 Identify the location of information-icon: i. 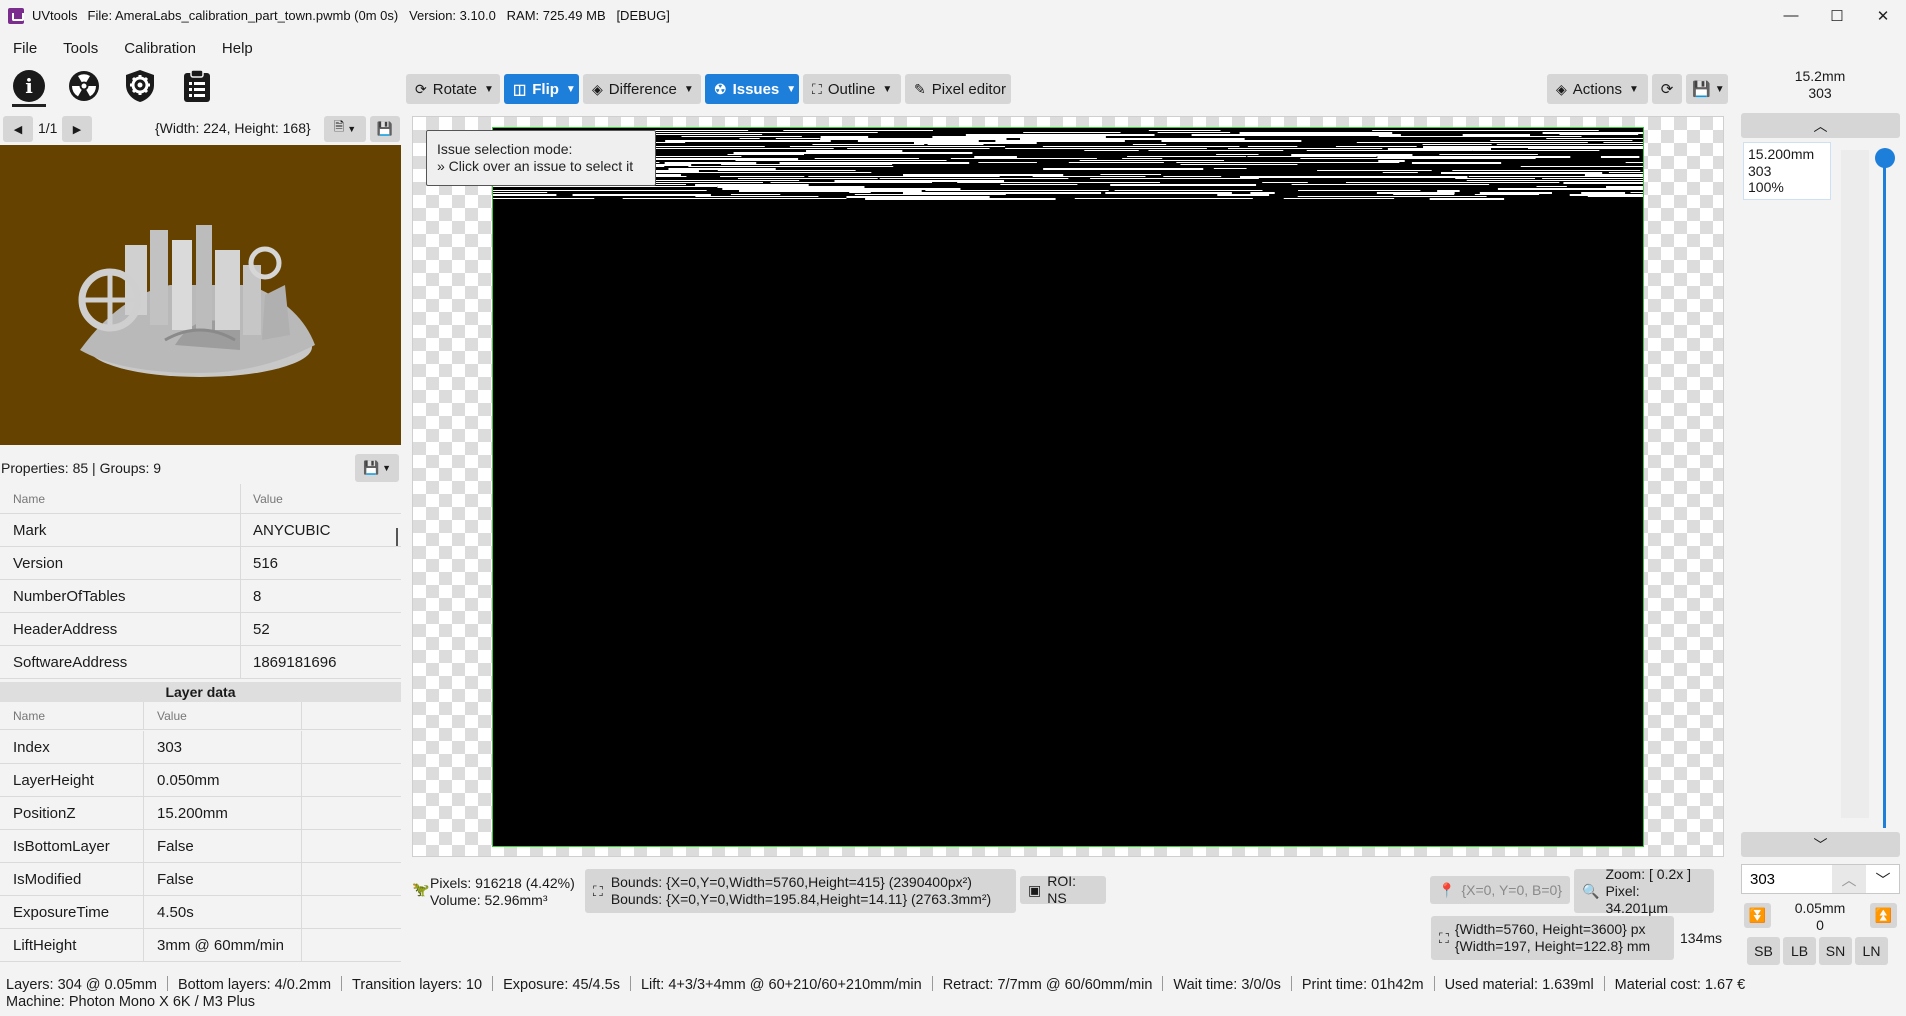
(29, 86).